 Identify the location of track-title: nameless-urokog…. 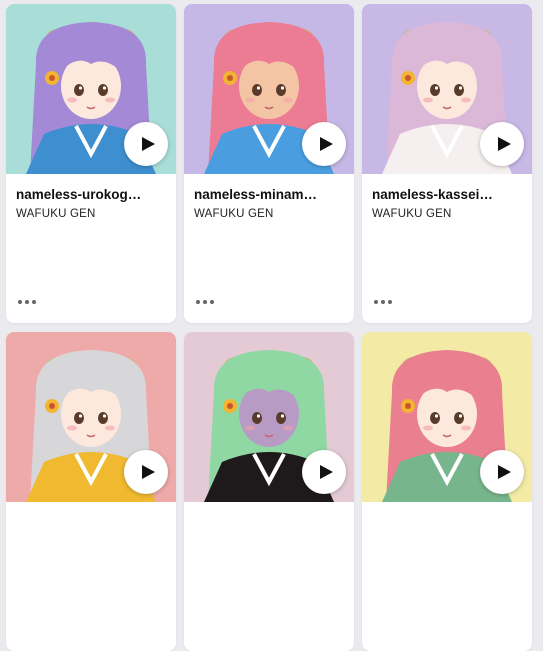
(91, 194).